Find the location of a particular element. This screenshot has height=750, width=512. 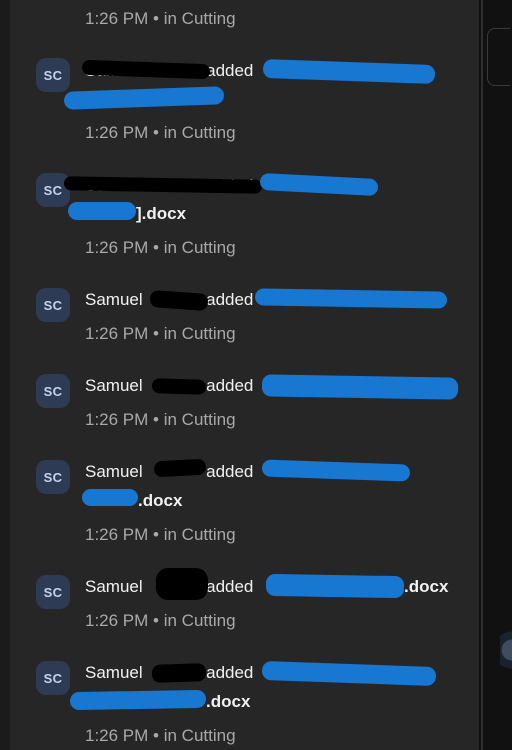

side-tab is located at coordinates (498, 57).